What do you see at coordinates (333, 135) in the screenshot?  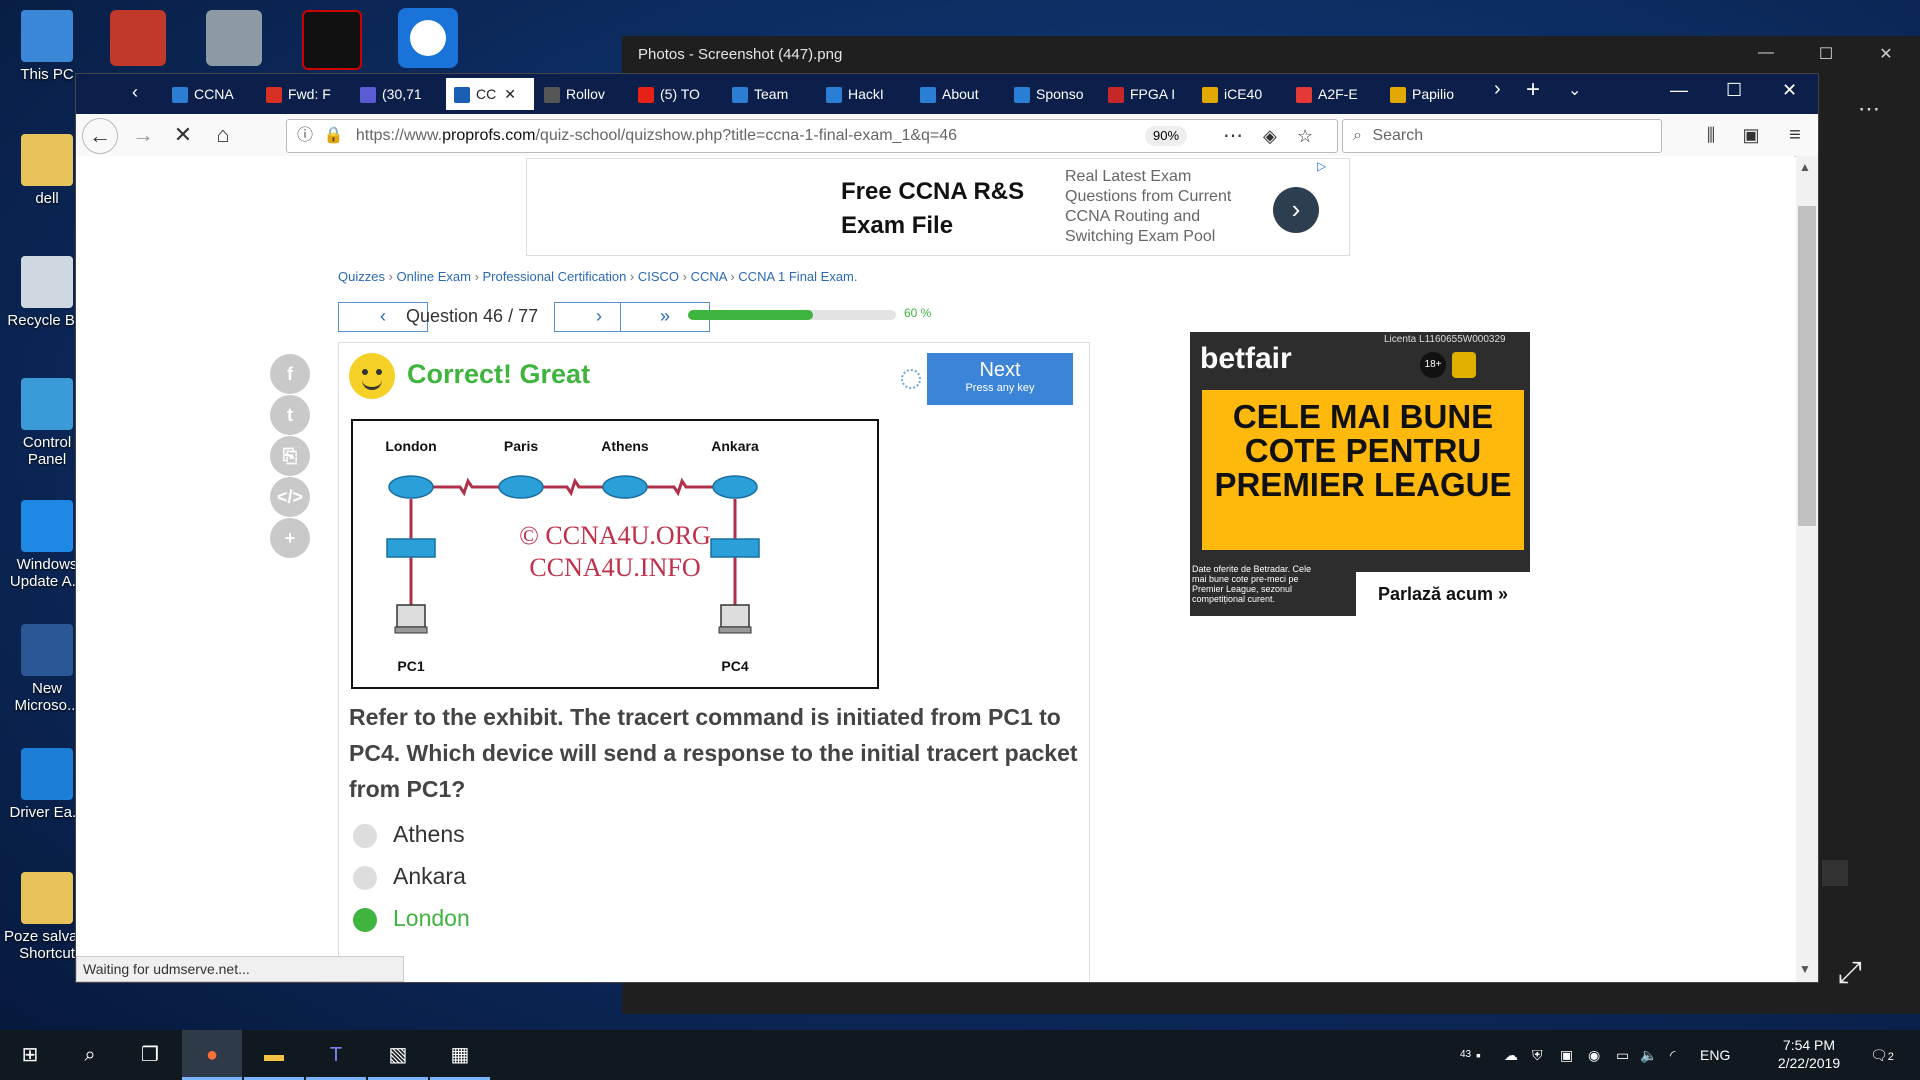 I see `lock-warning-icon: 🔒` at bounding box center [333, 135].